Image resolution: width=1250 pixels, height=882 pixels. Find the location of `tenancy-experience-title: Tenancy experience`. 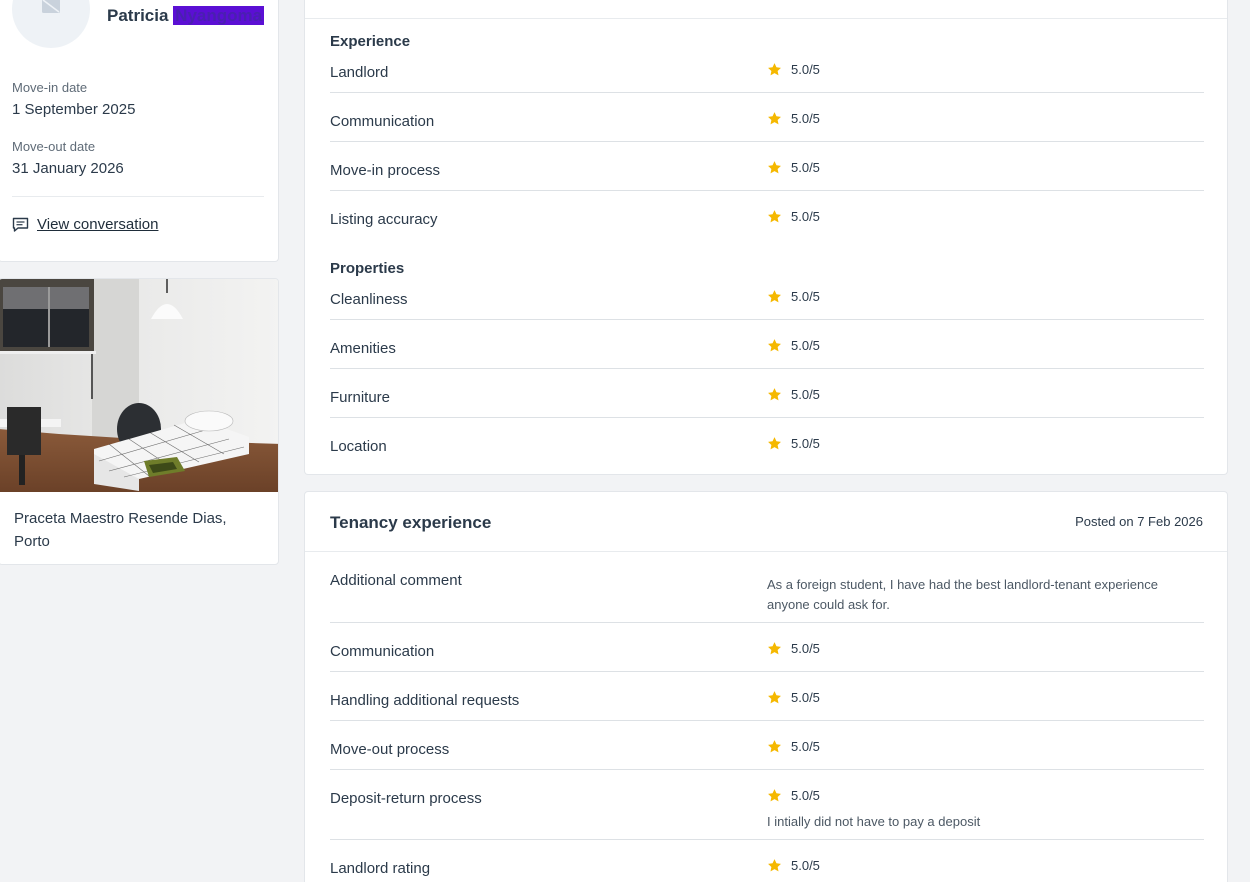

tenancy-experience-title: Tenancy experience is located at coordinates (411, 522).